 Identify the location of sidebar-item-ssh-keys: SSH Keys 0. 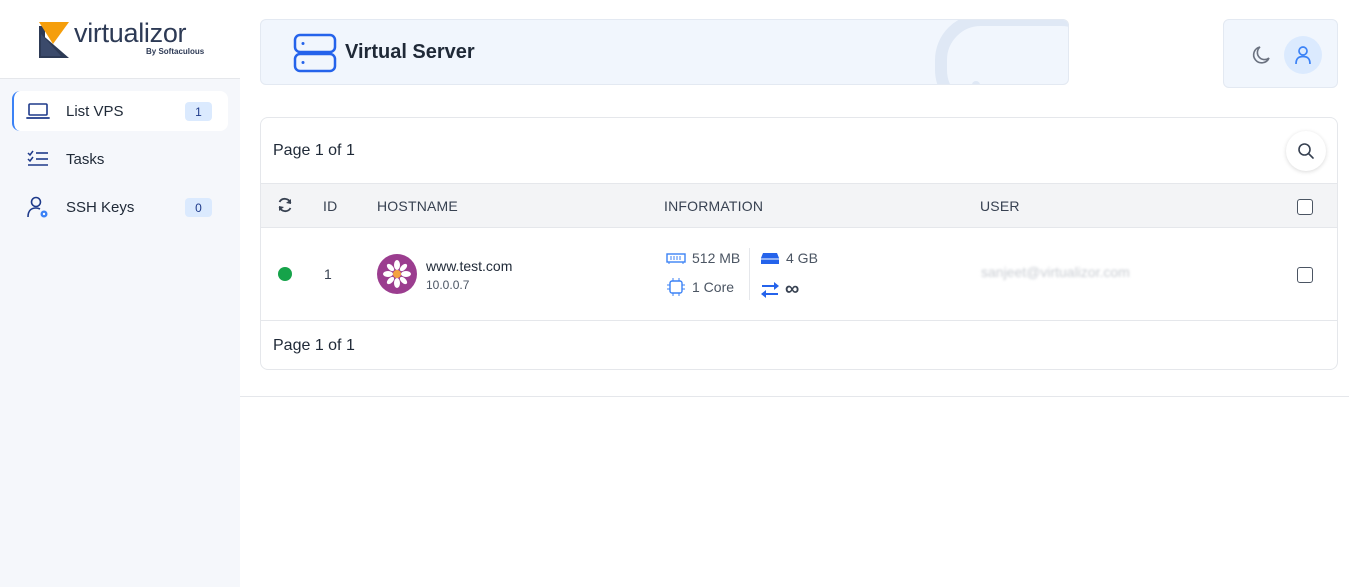
(120, 207).